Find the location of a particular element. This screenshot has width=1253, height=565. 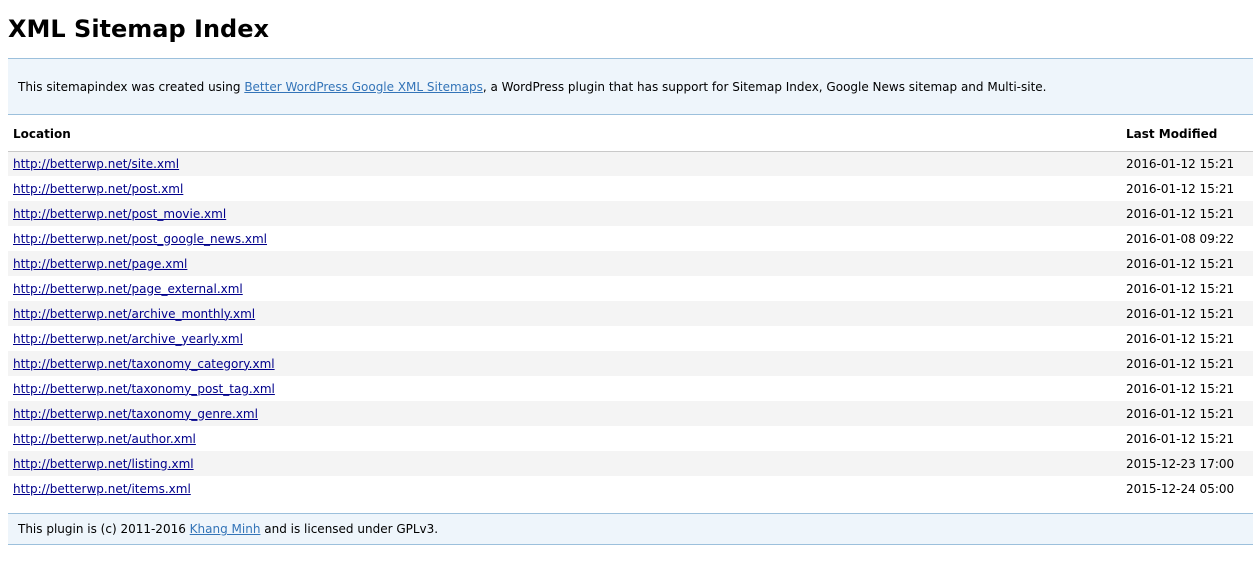

footer-text-after: and is licensed under GPLv3. is located at coordinates (349, 529).